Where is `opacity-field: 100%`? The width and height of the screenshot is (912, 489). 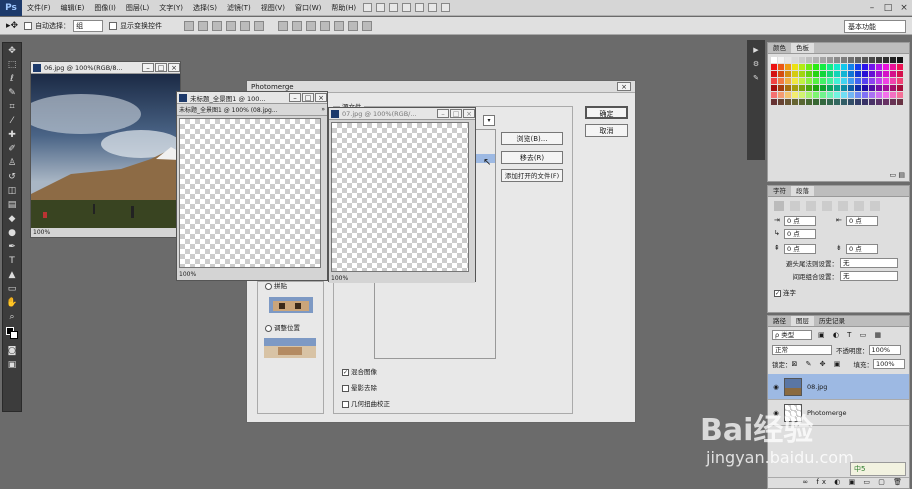
opacity-field: 100% is located at coordinates (884, 350).